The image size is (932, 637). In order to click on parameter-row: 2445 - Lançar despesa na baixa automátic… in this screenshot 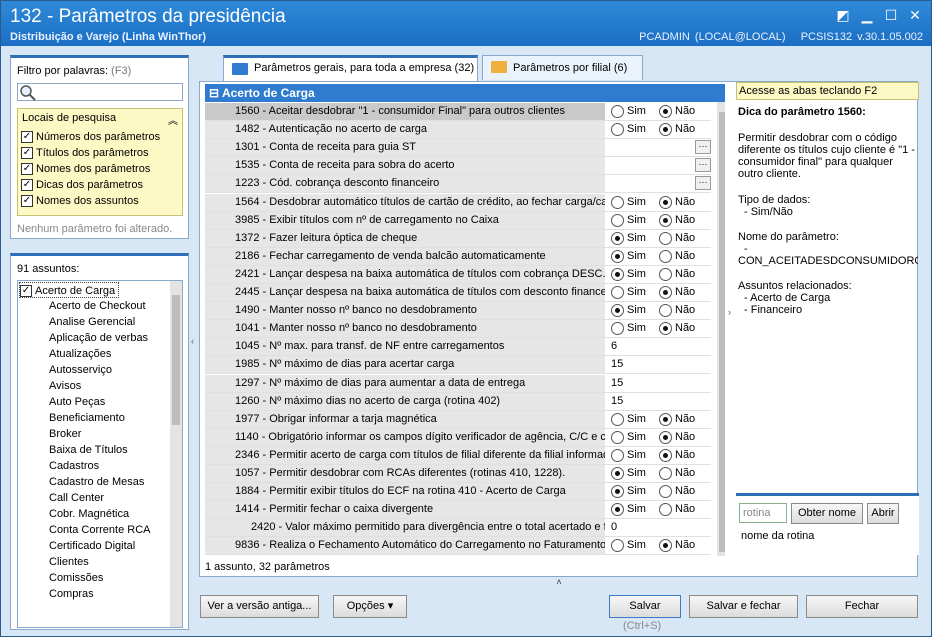, I will do `click(458, 293)`.